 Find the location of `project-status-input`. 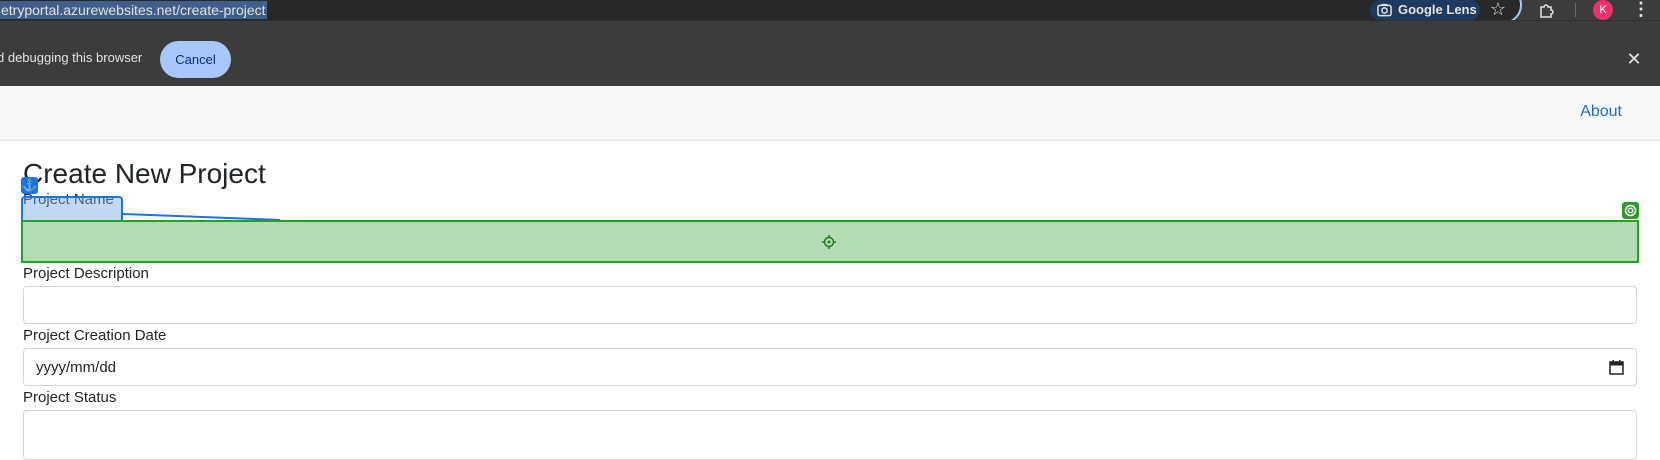

project-status-input is located at coordinates (830, 435).